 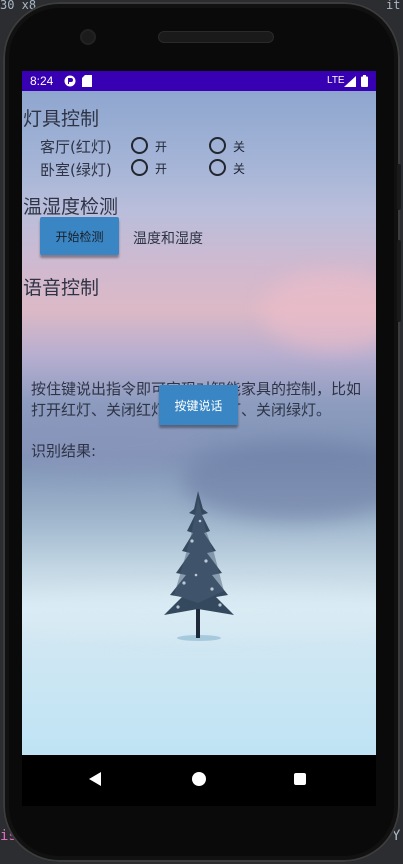 I want to click on bedroom-label: 卧室(绿灯), so click(x=76, y=170).